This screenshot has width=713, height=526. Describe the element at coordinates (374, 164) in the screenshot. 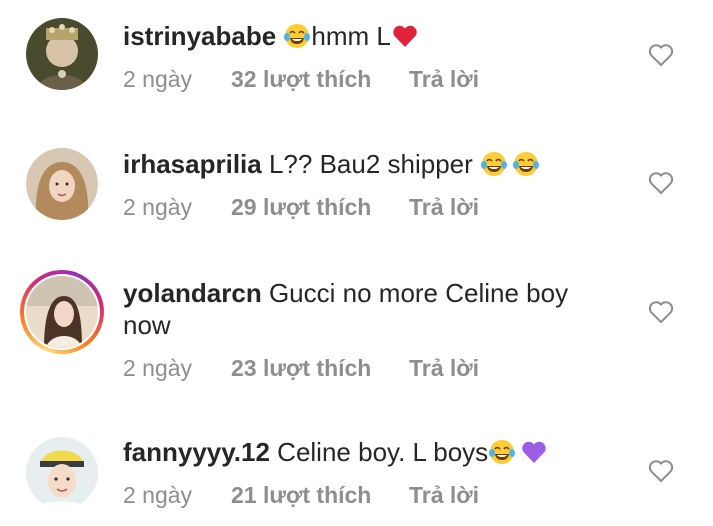

I see `comment-body: L?? Bau2 shipper` at that location.